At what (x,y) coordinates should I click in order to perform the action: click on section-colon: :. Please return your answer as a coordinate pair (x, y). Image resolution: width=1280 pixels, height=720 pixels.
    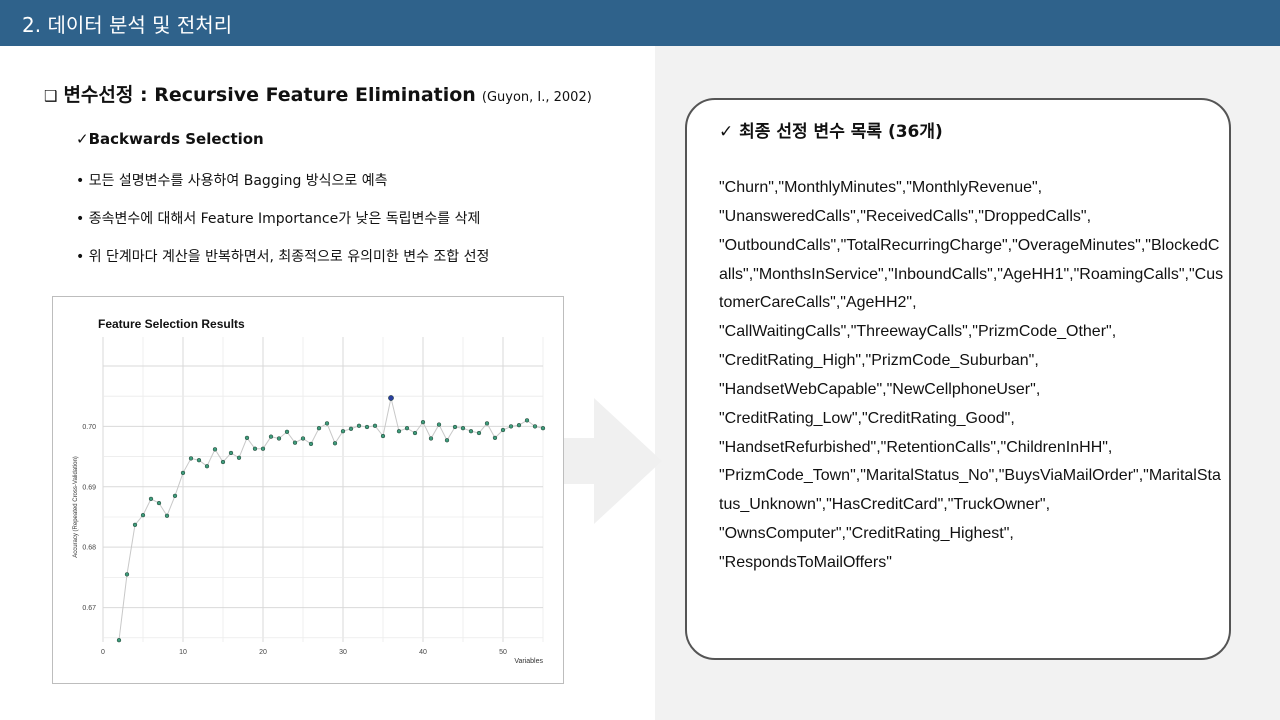
    Looking at the image, I should click on (144, 95).